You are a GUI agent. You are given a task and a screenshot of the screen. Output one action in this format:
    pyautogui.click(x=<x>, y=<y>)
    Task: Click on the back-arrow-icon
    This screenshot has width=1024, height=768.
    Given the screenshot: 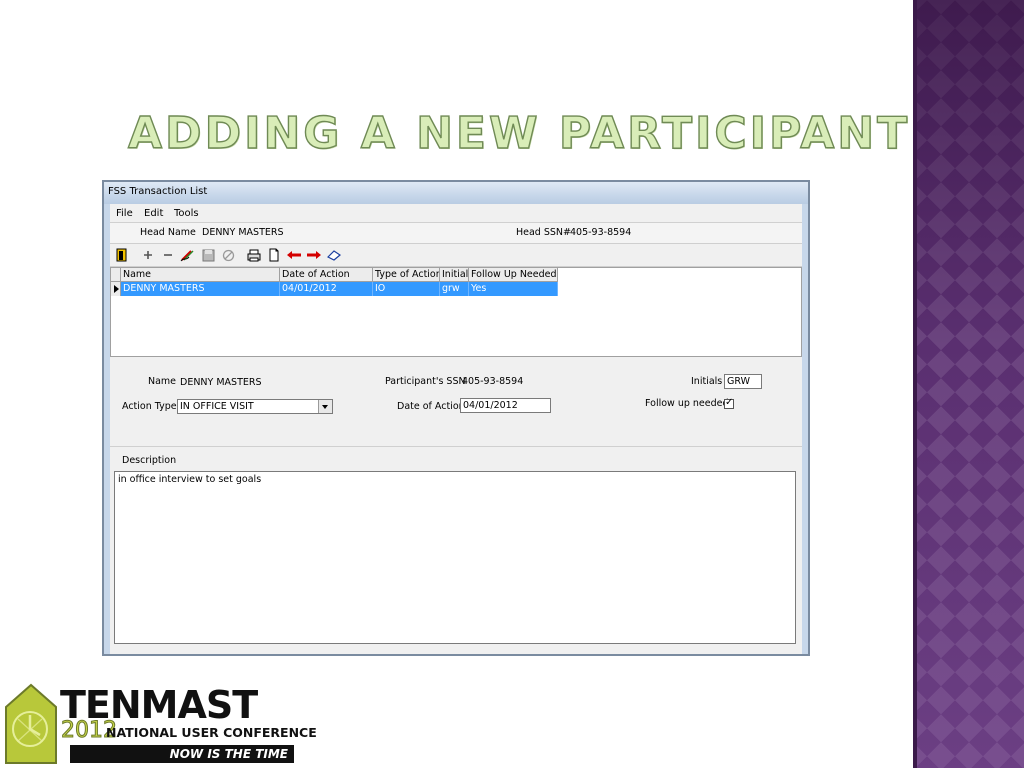 What is the action you would take?
    pyautogui.click(x=294, y=255)
    